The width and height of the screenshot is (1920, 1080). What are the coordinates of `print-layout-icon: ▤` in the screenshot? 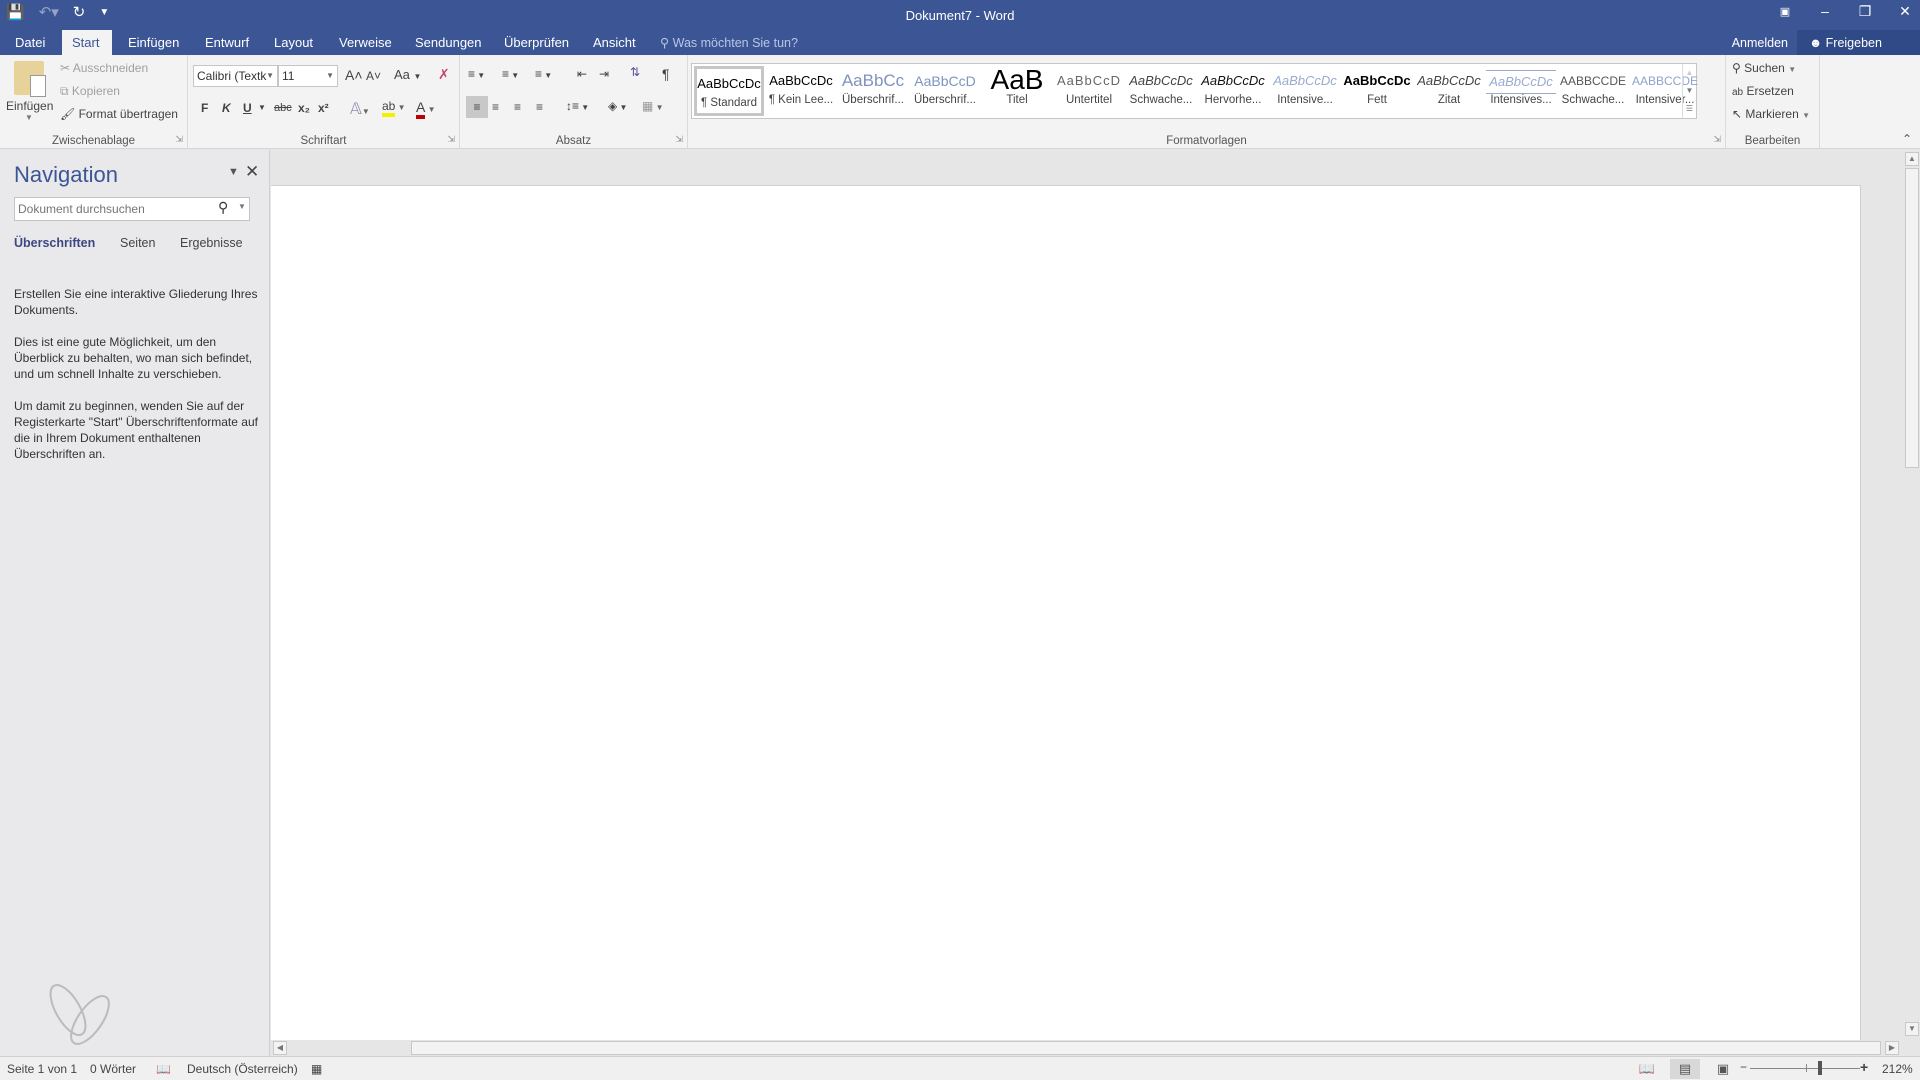 It's located at (1685, 1069).